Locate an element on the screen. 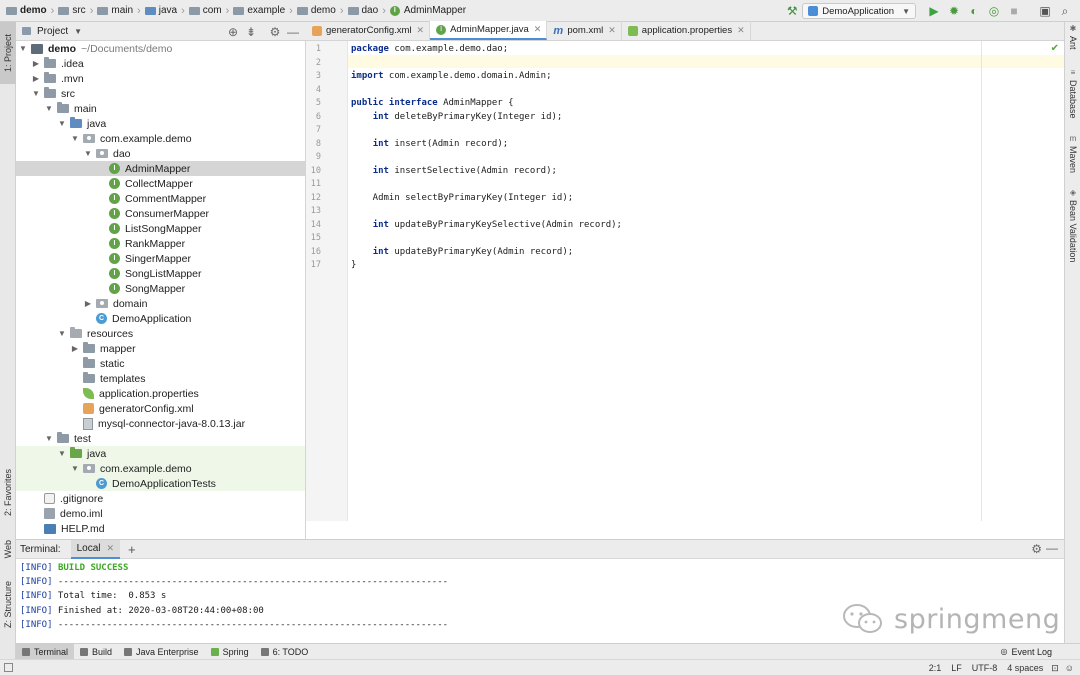 The width and height of the screenshot is (1080, 675). breadcrumb-item: main › is located at coordinates (120, 11).